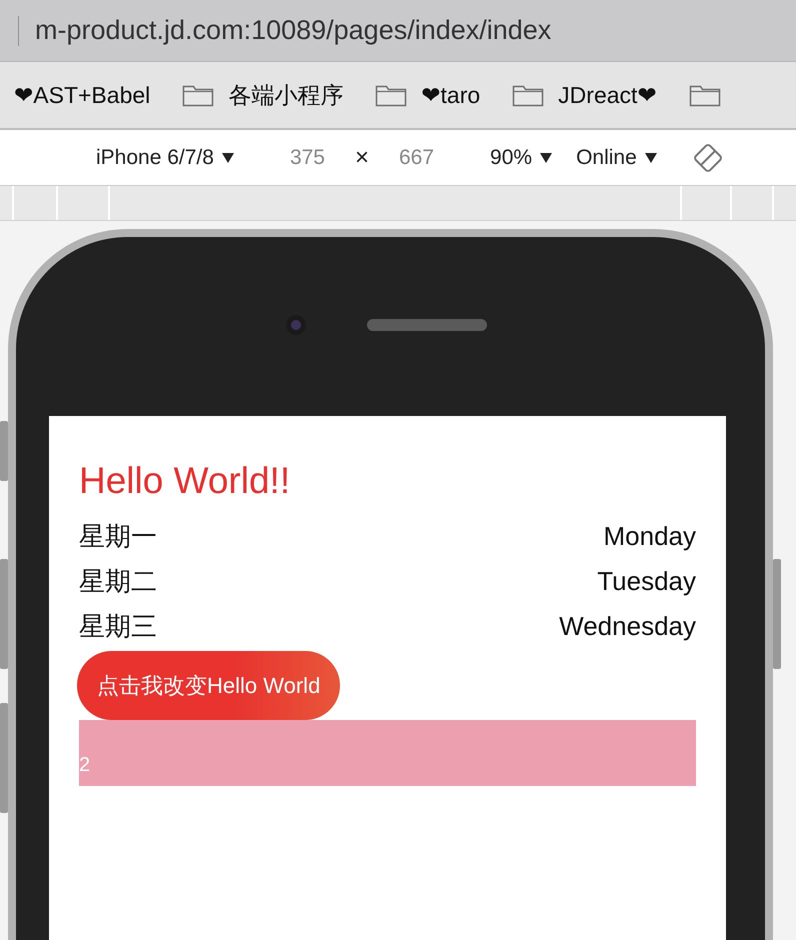 This screenshot has height=940, width=796. I want to click on rotate-icon, so click(707, 157).